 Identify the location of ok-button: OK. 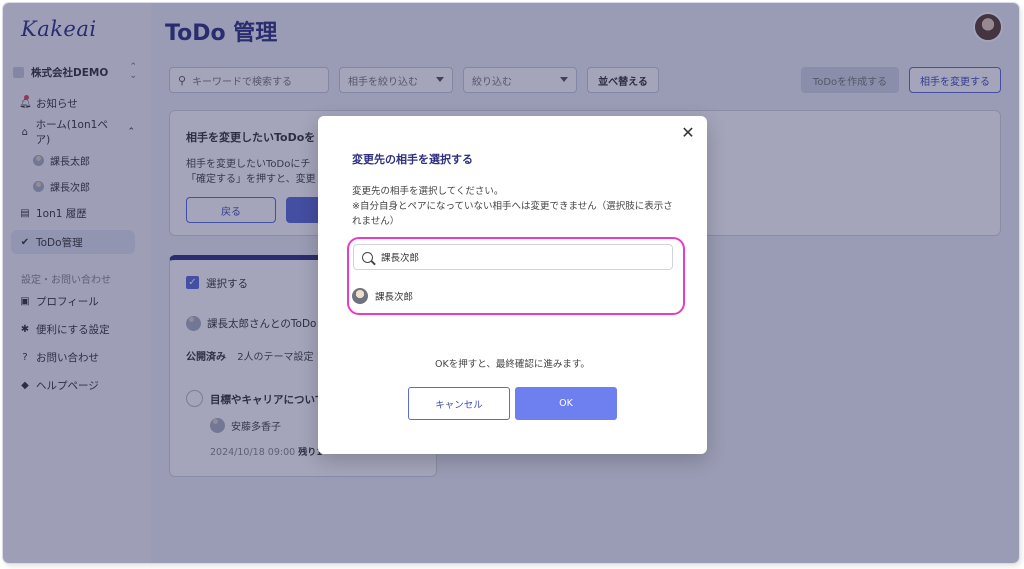
(566, 403).